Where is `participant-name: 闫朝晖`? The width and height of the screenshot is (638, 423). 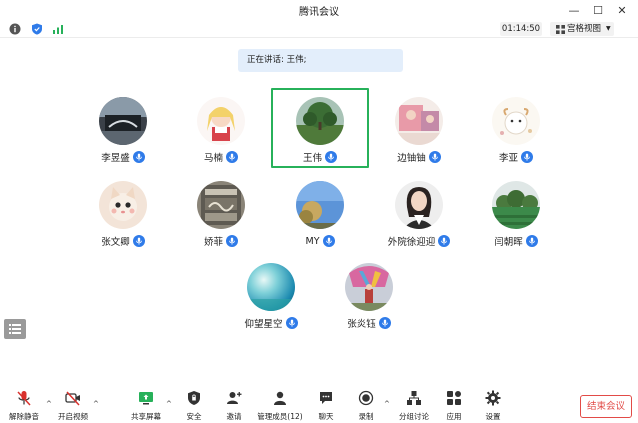
participant-name: 闫朝晖 is located at coordinates (508, 242).